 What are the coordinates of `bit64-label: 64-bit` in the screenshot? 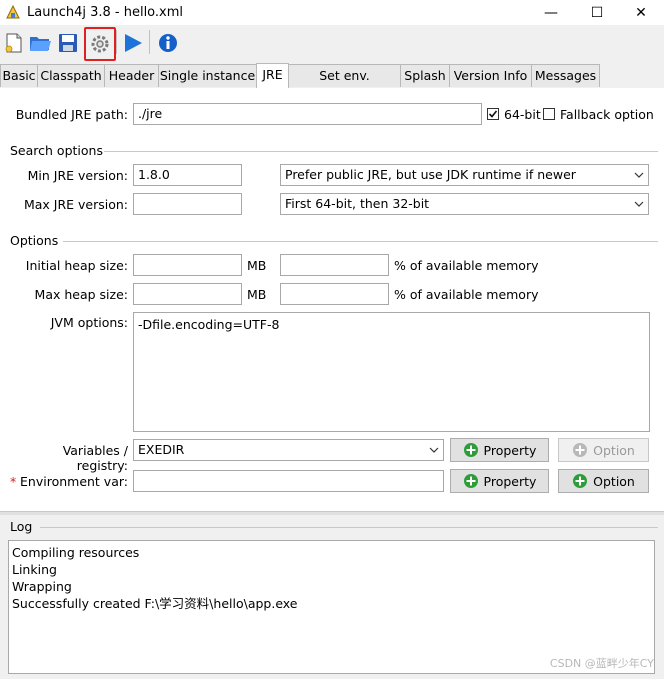 It's located at (522, 114).